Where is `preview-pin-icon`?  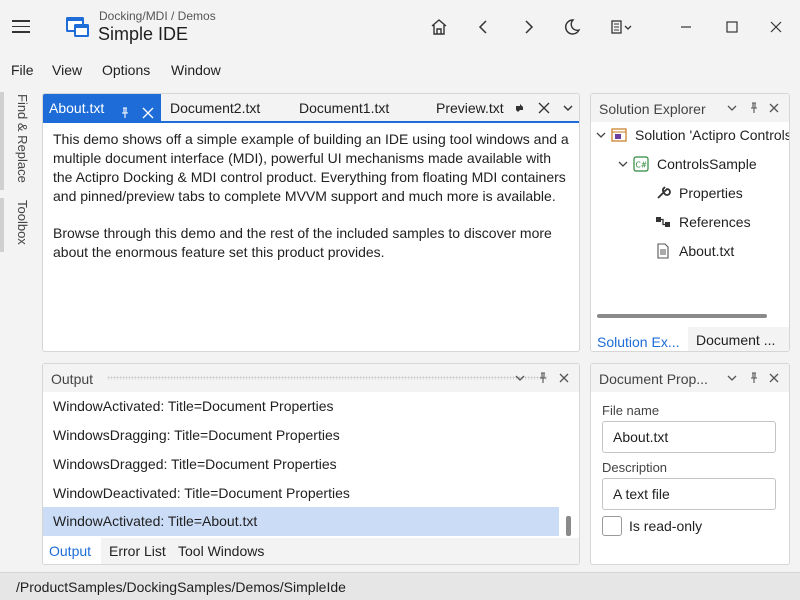
preview-pin-icon is located at coordinates (520, 109).